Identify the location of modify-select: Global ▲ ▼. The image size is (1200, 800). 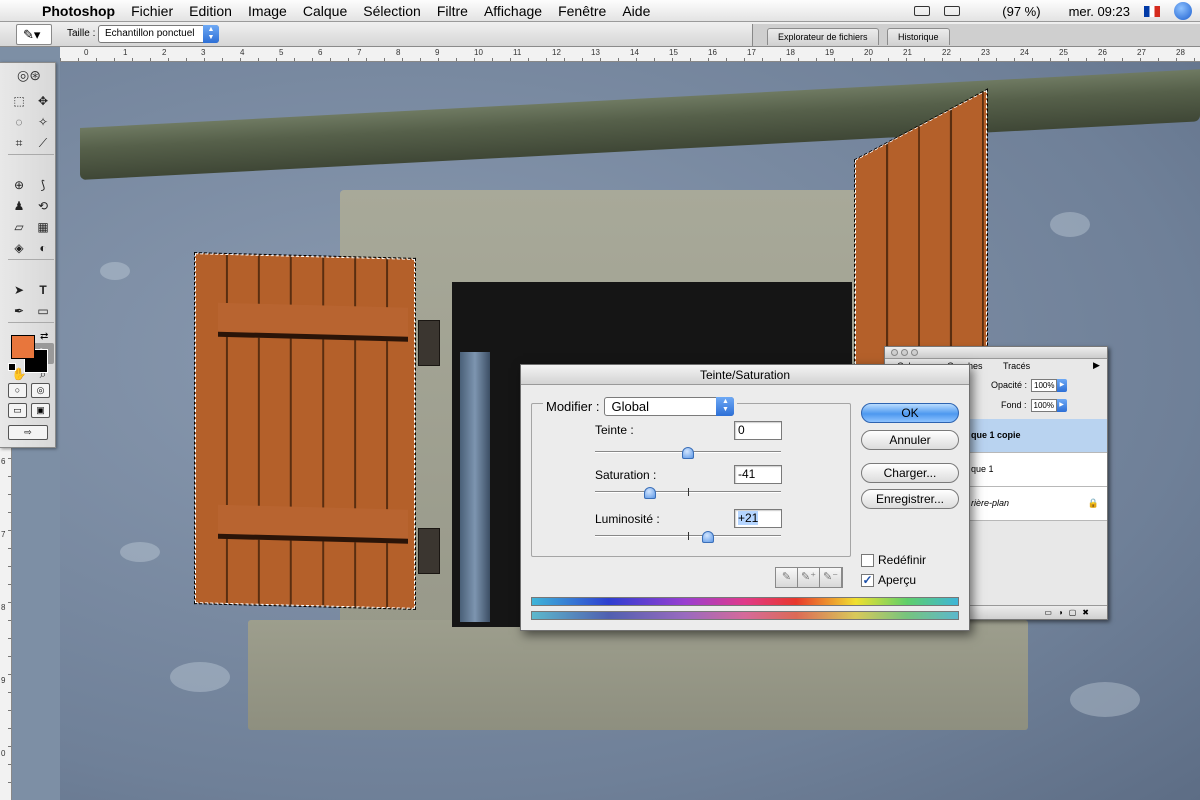
(669, 406).